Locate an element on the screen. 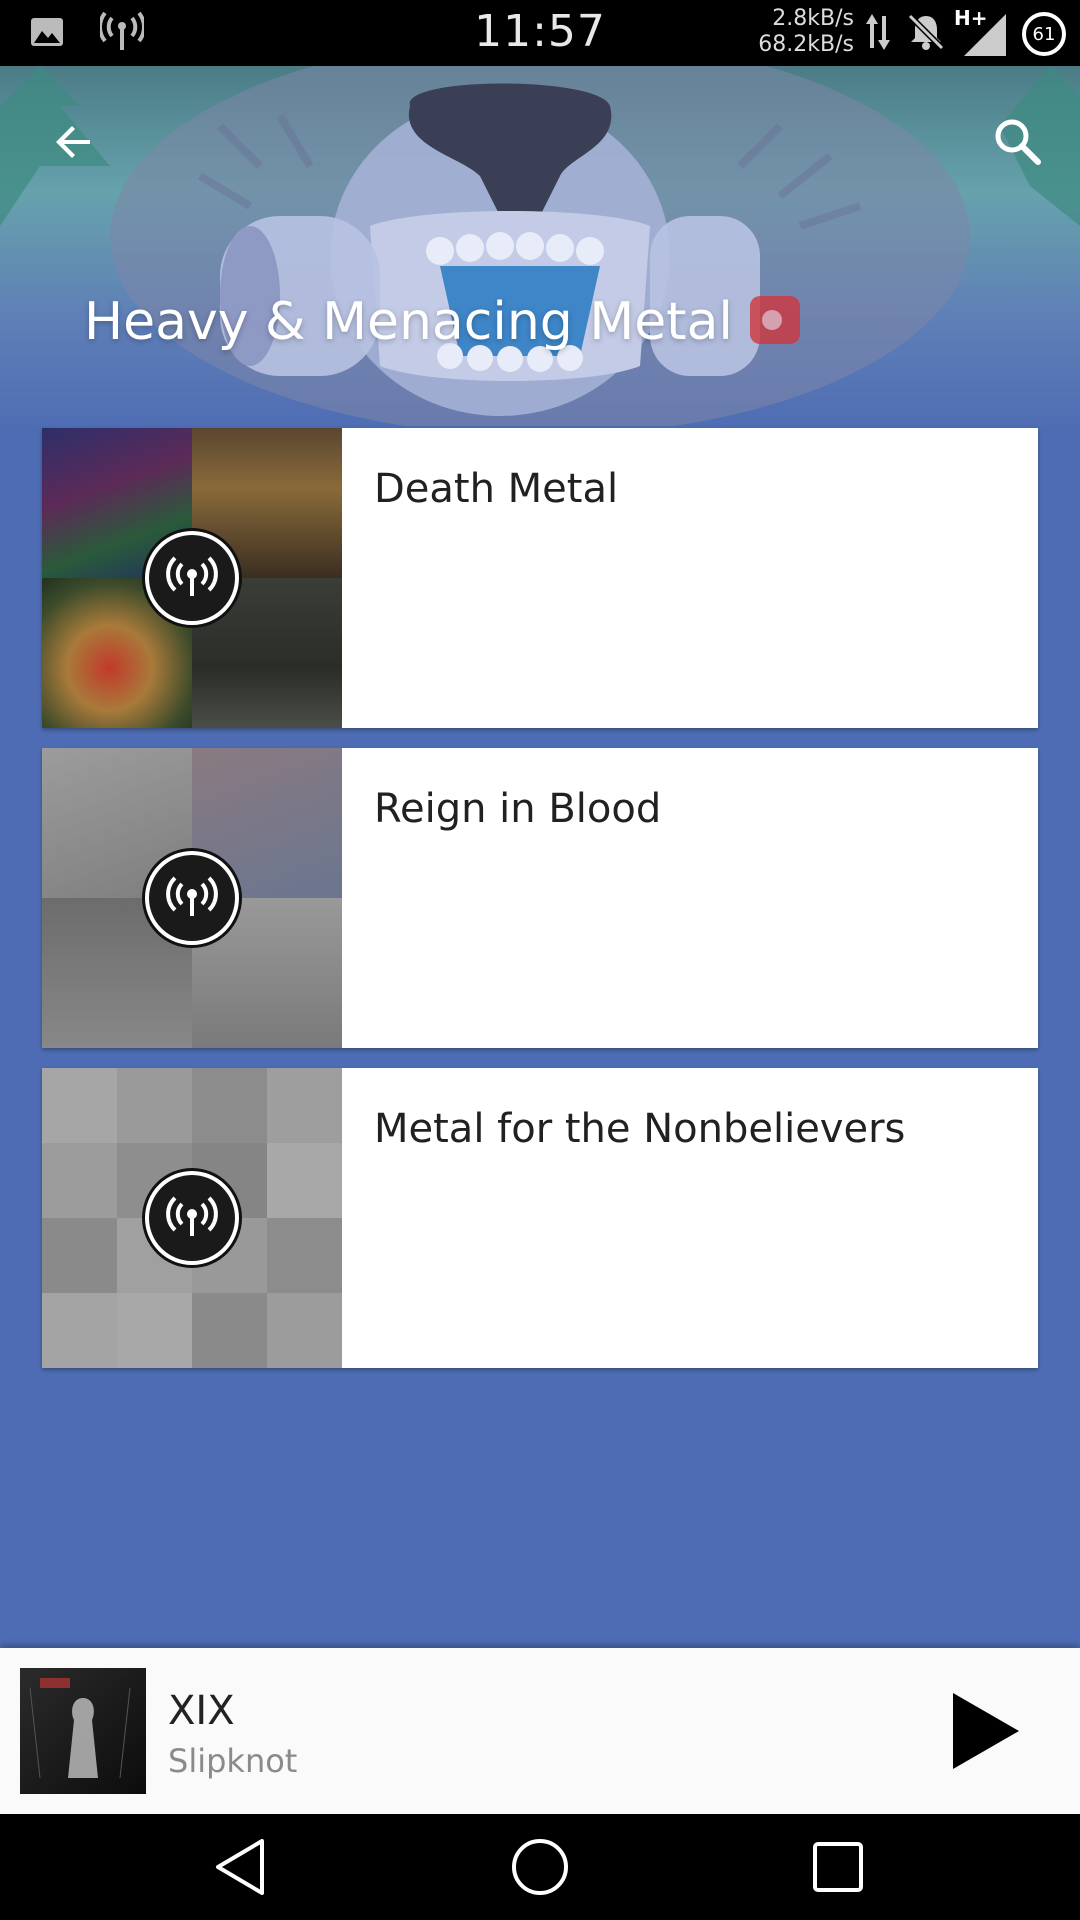 This screenshot has width=1080, height=1920. data-transfer-icon is located at coordinates (878, 34).